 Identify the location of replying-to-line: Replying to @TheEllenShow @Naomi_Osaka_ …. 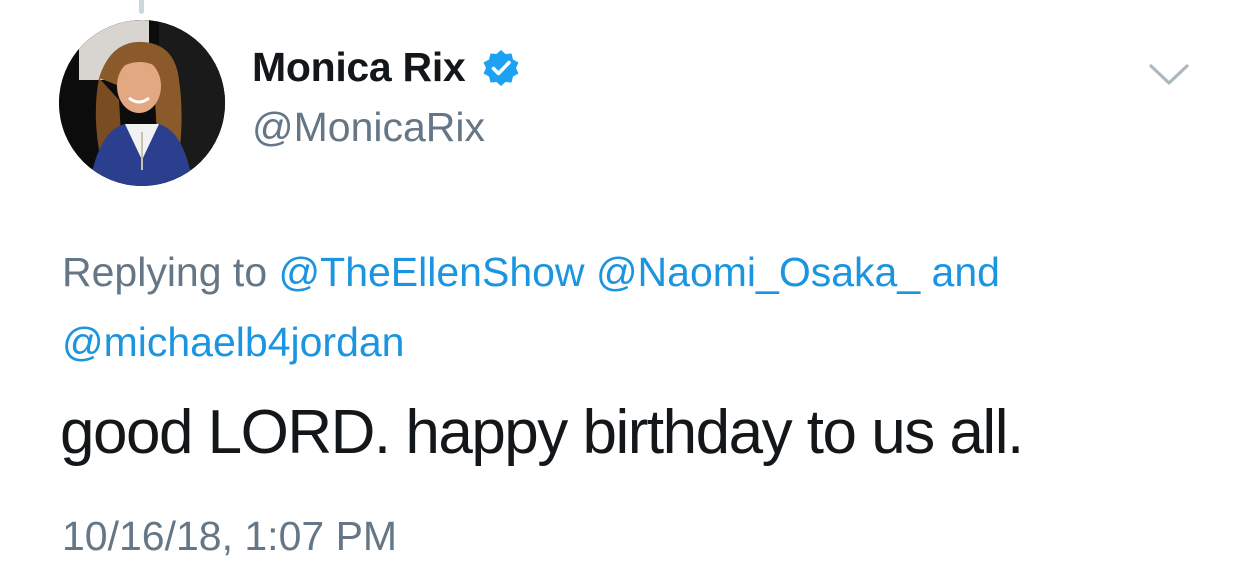
(531, 272).